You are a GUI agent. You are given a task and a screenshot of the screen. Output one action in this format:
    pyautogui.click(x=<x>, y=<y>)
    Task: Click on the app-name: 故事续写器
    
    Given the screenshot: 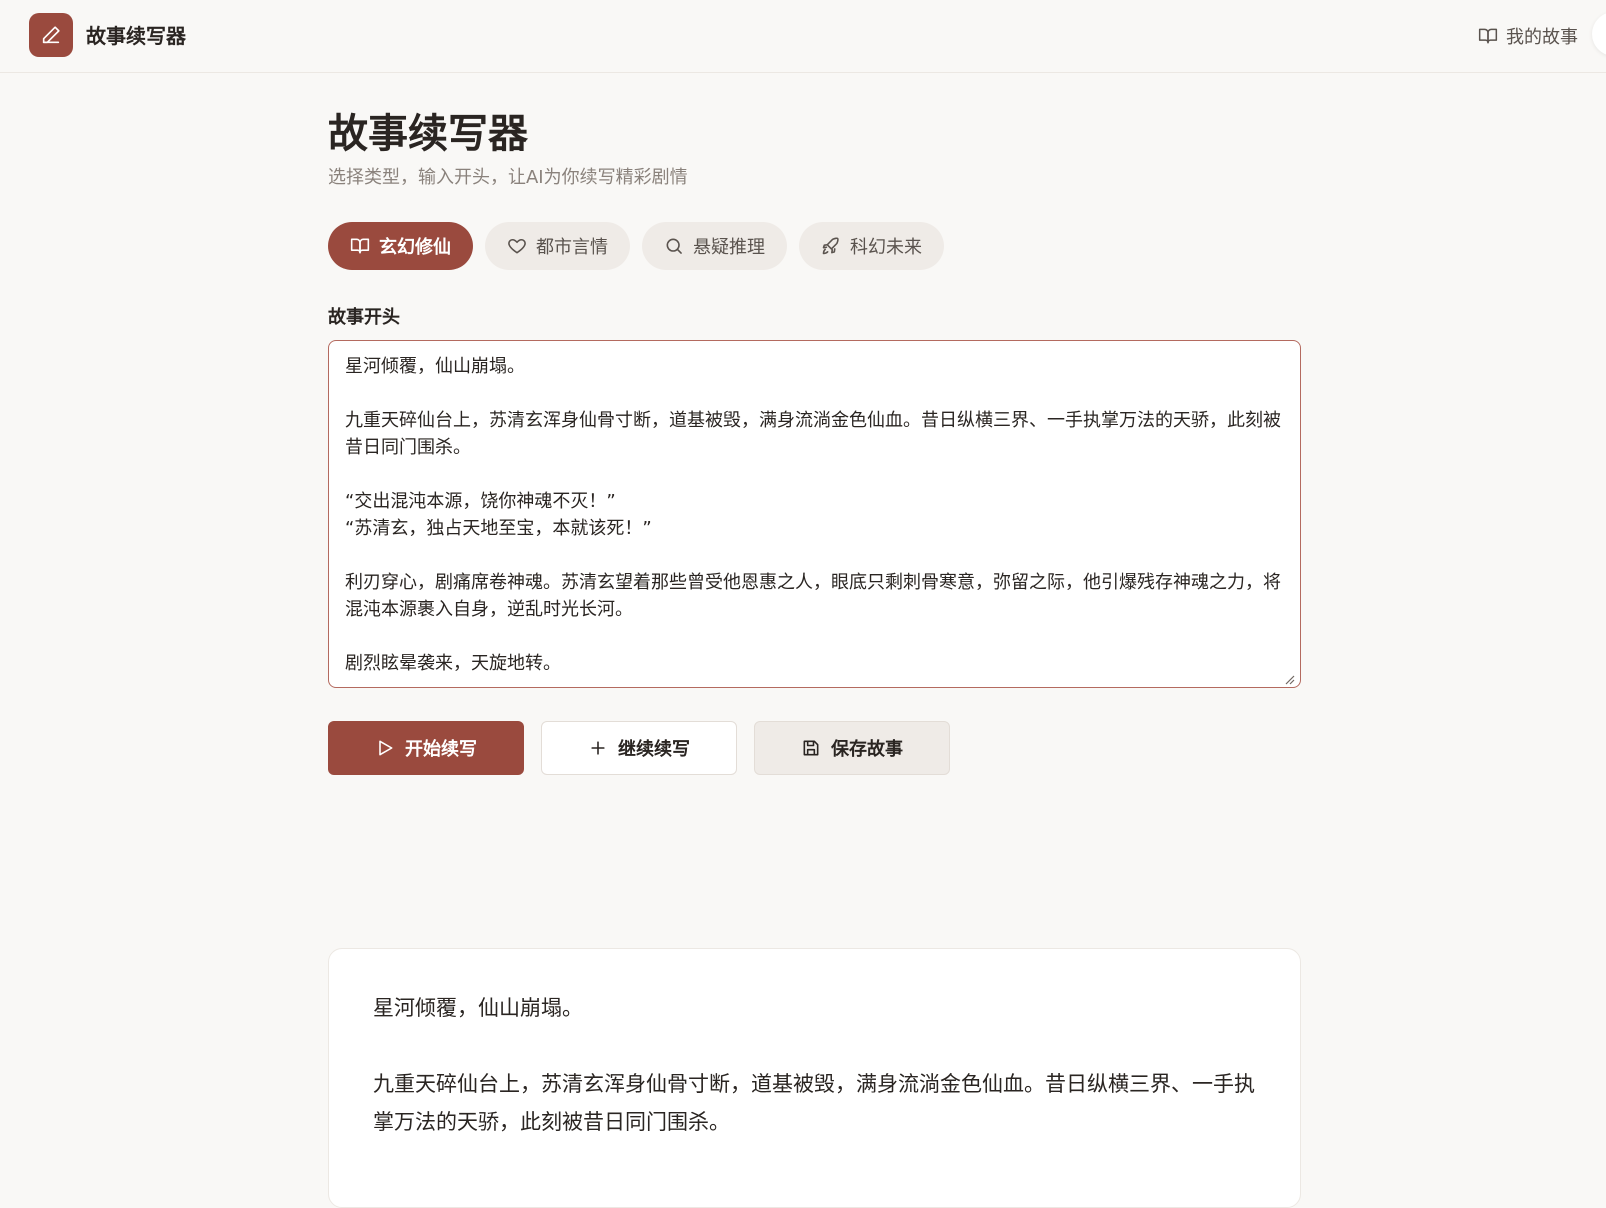 What is the action you would take?
    pyautogui.click(x=136, y=36)
    